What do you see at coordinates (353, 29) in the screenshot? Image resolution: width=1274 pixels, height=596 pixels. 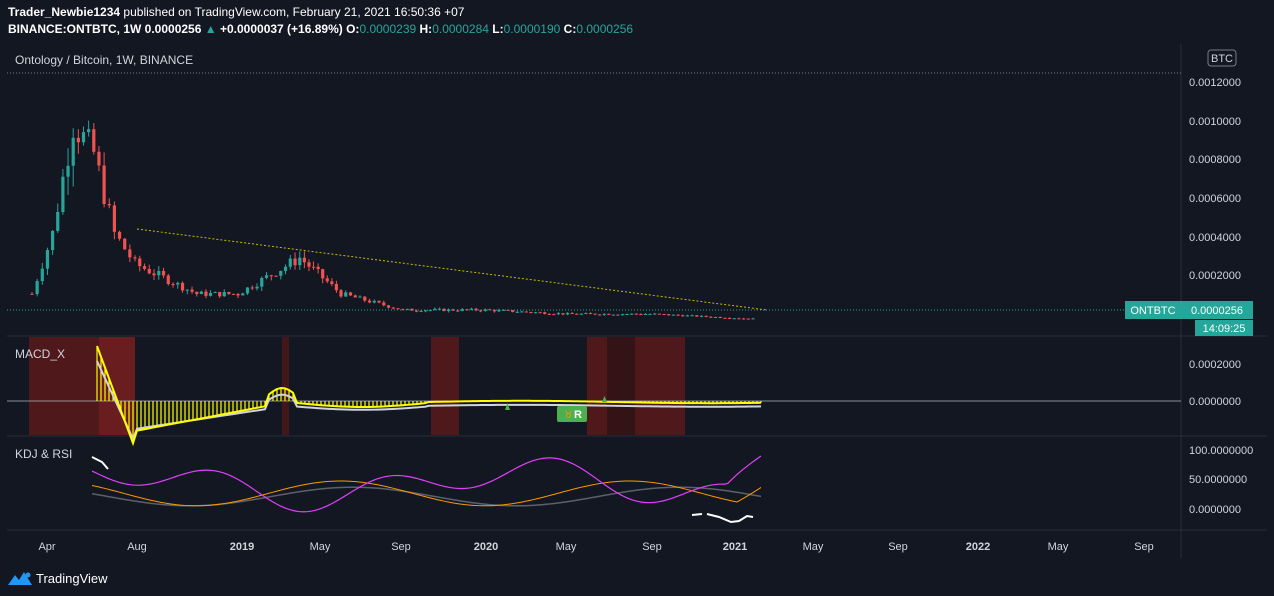 I see `open-label: O:` at bounding box center [353, 29].